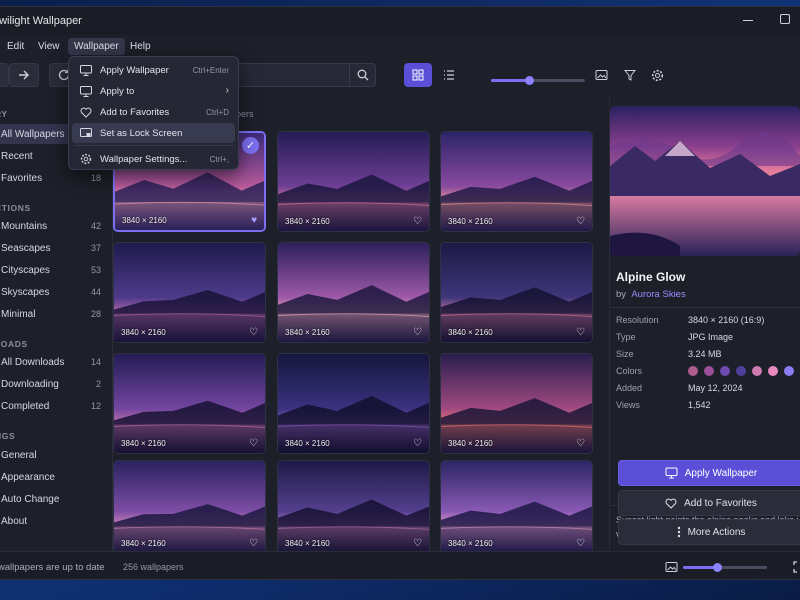 The image size is (800, 600). What do you see at coordinates (25, 406) in the screenshot?
I see `sidebar-item-label: Completed` at bounding box center [25, 406].